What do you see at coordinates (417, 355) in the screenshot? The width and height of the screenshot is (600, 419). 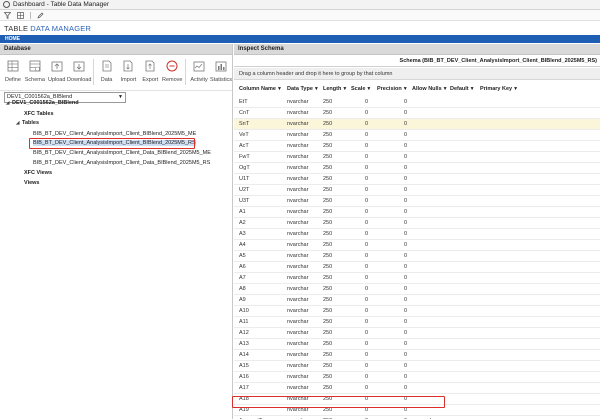 I see `table-row: A14 nvarchar 250 0 0` at bounding box center [417, 355].